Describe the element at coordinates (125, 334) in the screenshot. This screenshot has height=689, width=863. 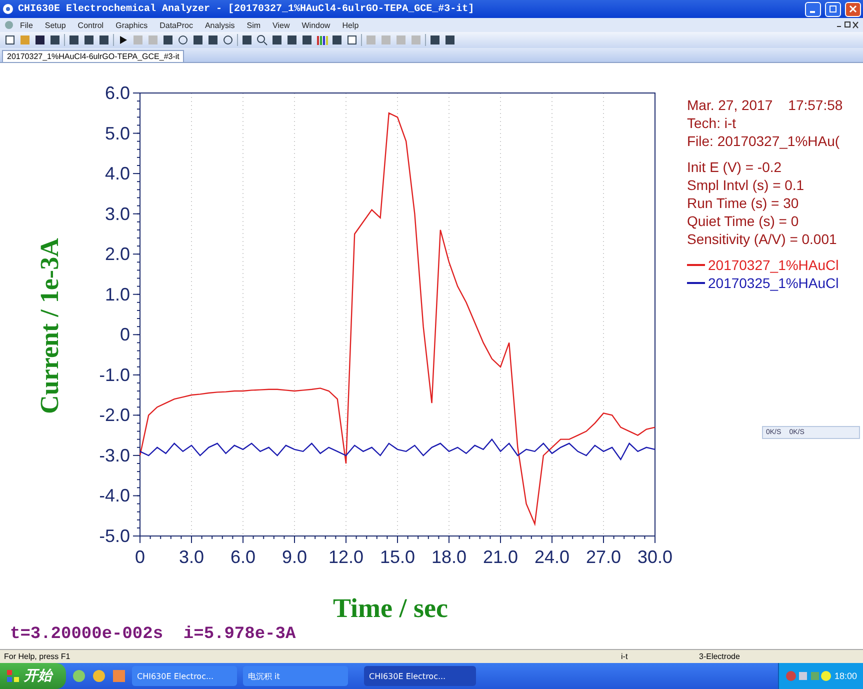
I see `y-tick-label: 0` at that location.